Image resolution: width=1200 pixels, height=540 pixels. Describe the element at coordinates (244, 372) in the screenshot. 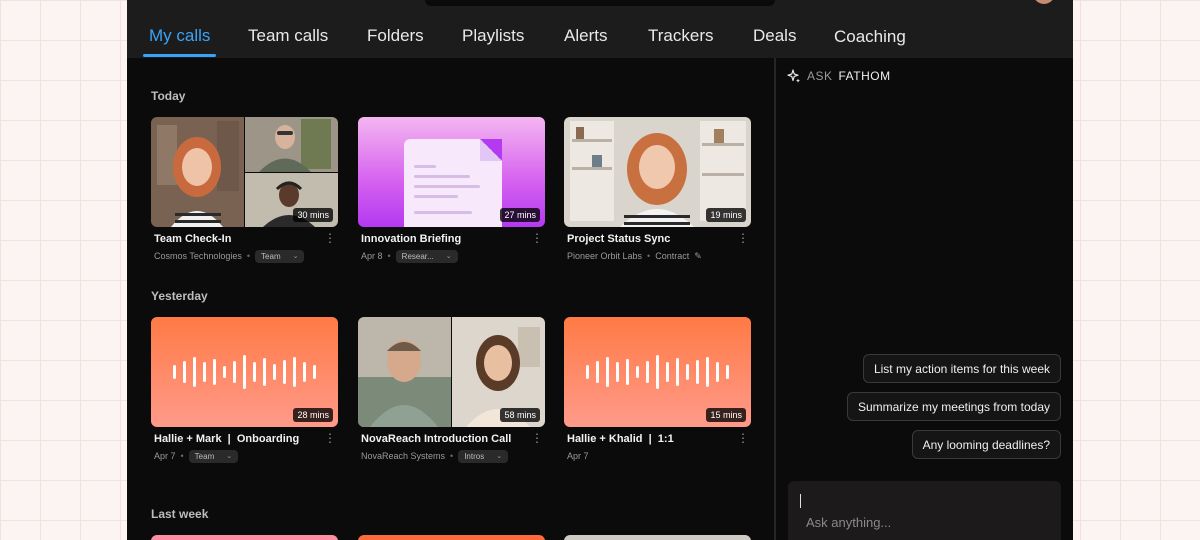

I see `call-thumbnail: 28 mins` at that location.